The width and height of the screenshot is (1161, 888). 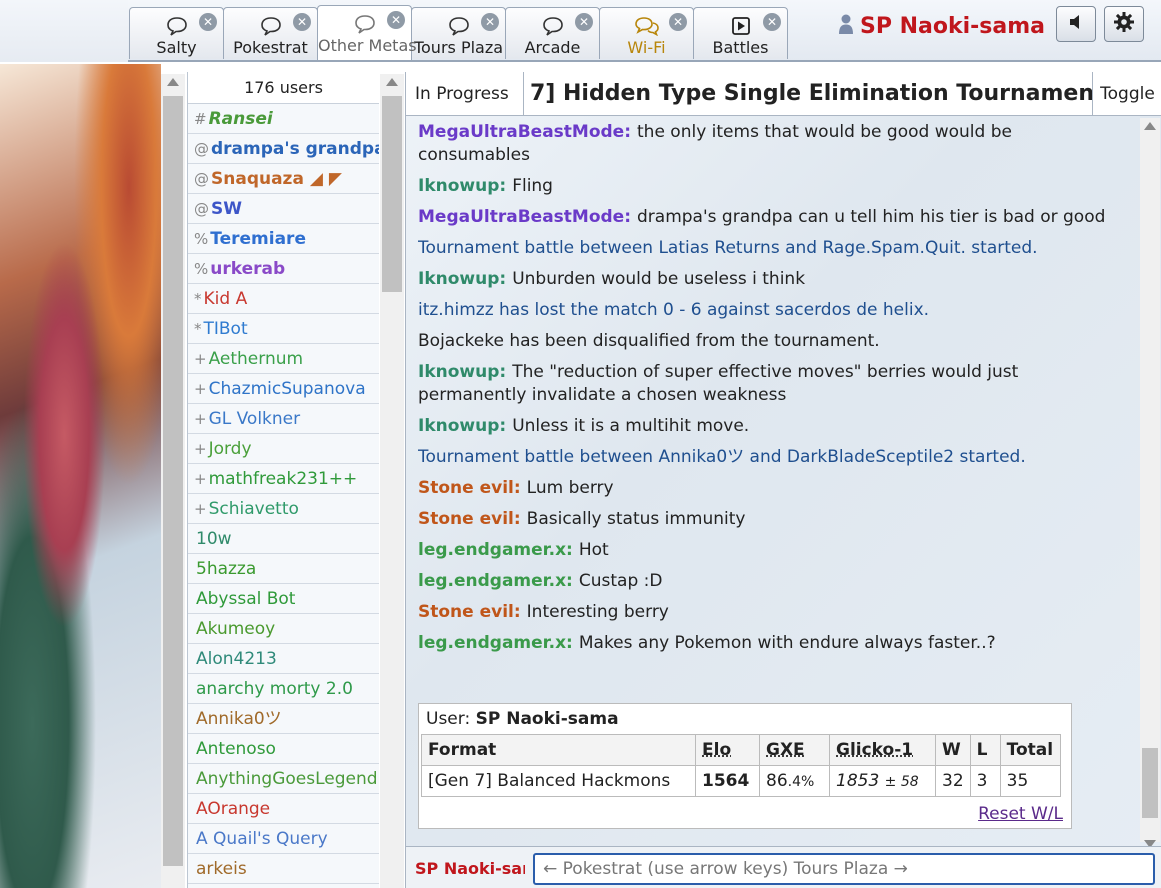 What do you see at coordinates (283, 209) in the screenshot?
I see `user-list-item: @ SW` at bounding box center [283, 209].